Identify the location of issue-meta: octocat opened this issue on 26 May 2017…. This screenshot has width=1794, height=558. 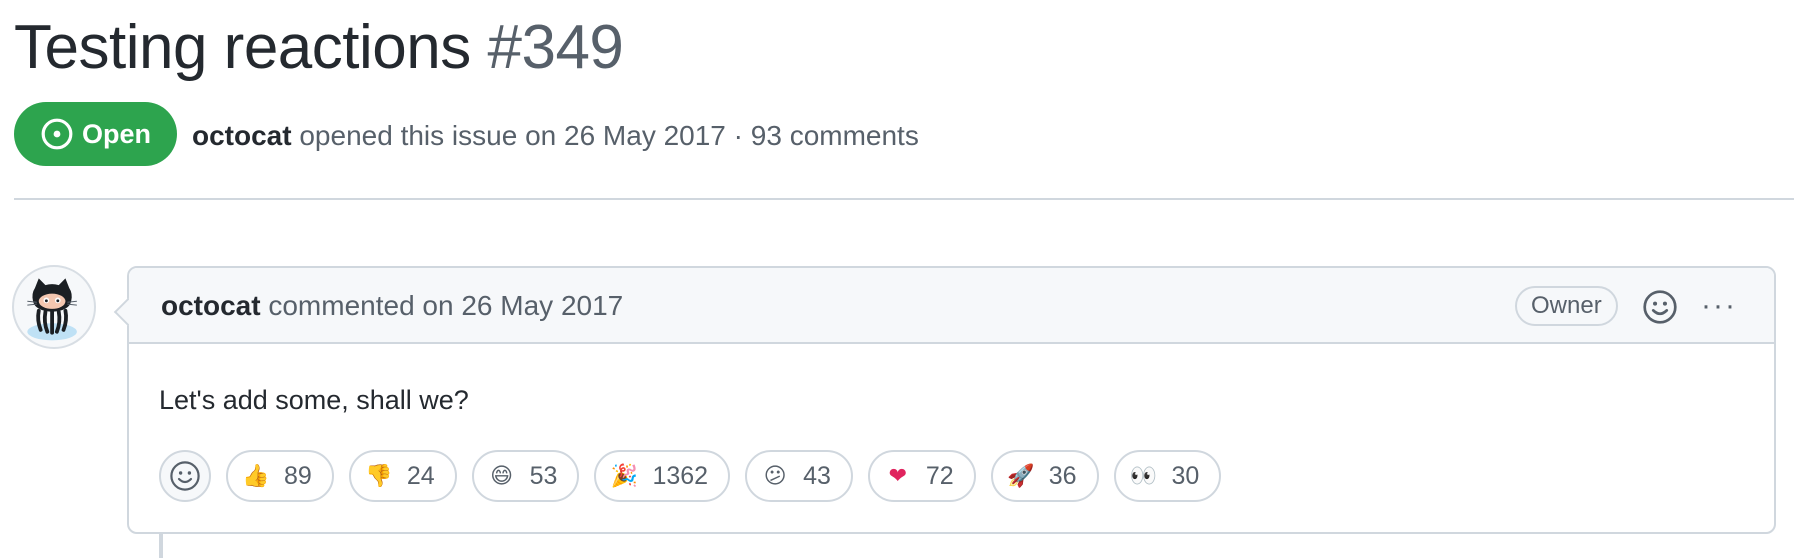
(555, 136).